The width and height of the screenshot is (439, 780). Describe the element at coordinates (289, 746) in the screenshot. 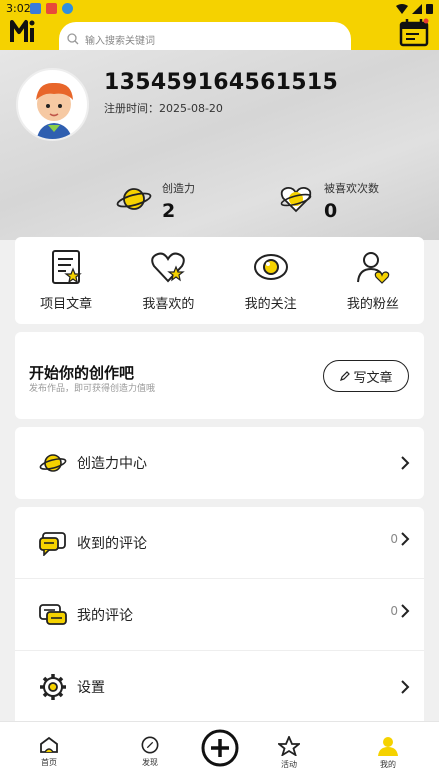

I see `star-icon` at that location.